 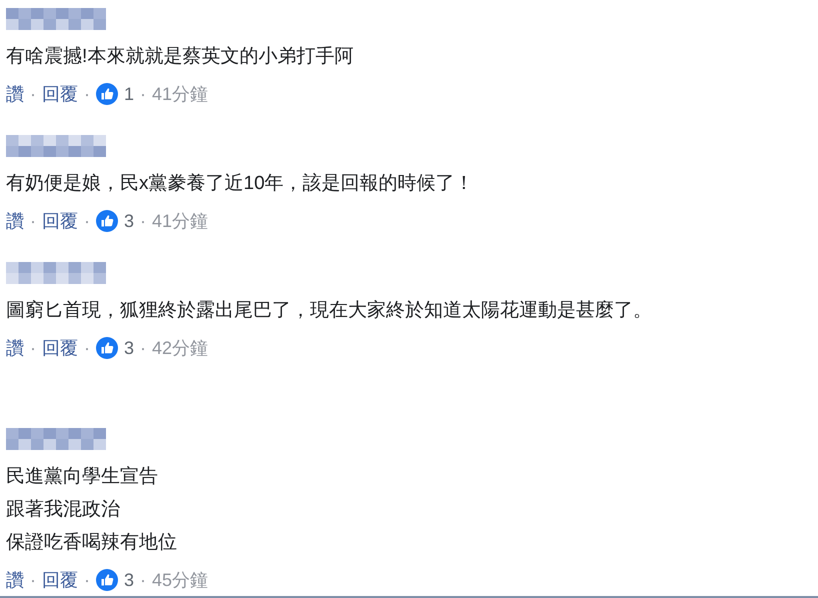 I want to click on comment-text: 圖窮匕首現，狐狸終於露出尾巴了，現在大家終於知道太陽花運動是甚麼了。, so click(x=329, y=311).